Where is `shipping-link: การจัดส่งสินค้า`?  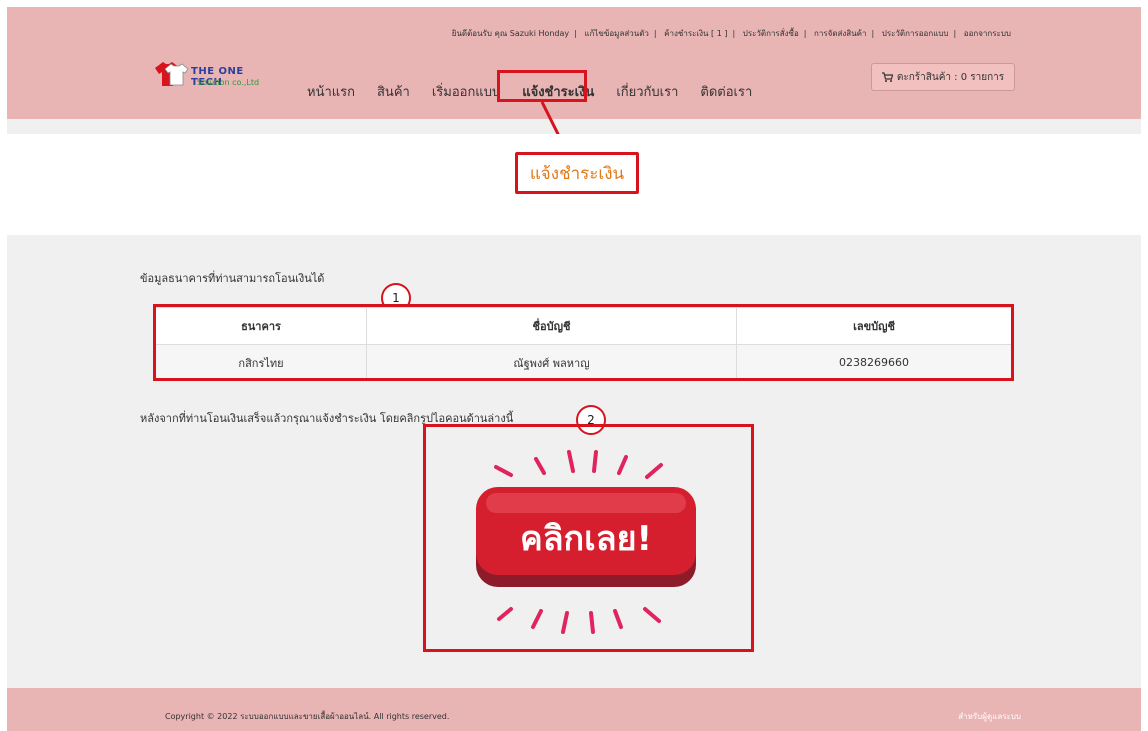
shipping-link: การจัดส่งสินค้า is located at coordinates (840, 33).